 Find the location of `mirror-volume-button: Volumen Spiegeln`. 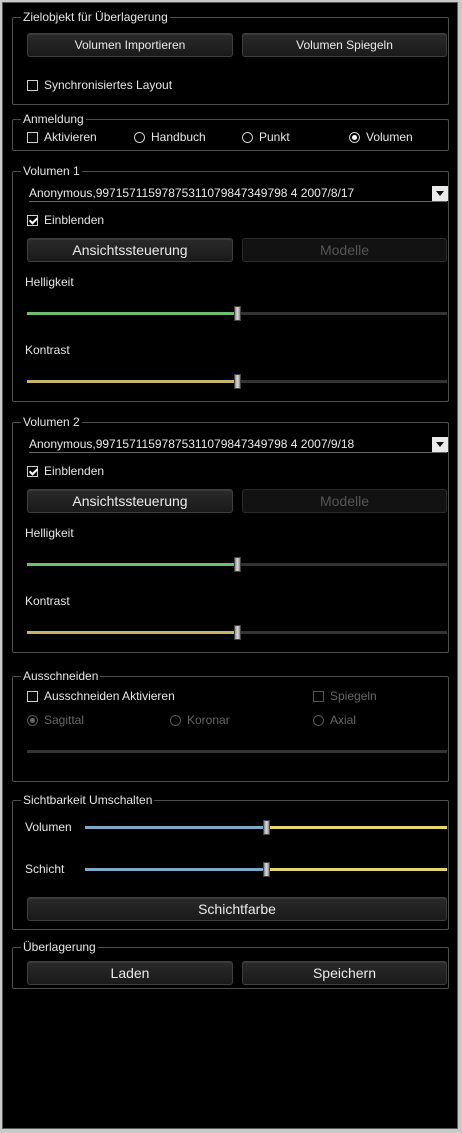

mirror-volume-button: Volumen Spiegeln is located at coordinates (344, 45).